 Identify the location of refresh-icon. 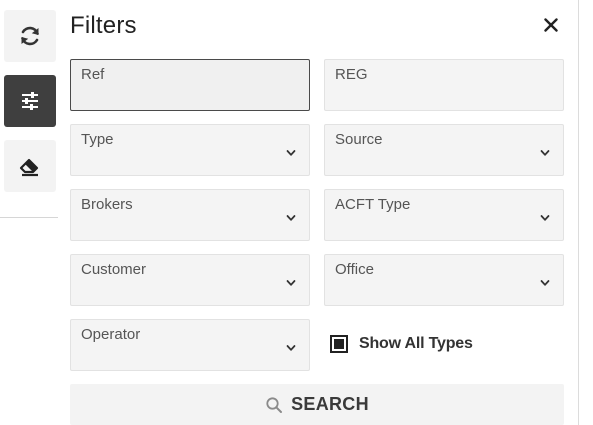
(30, 36).